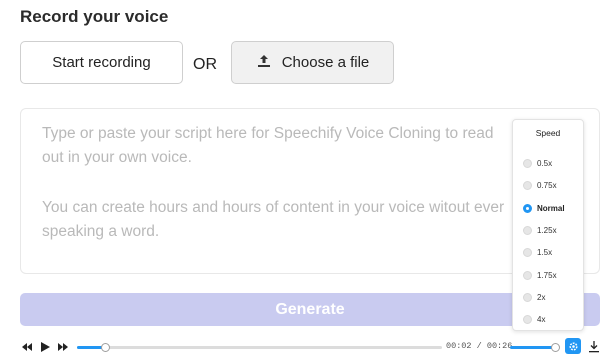  Describe the element at coordinates (259, 347) in the screenshot. I see `seek-slider` at that location.